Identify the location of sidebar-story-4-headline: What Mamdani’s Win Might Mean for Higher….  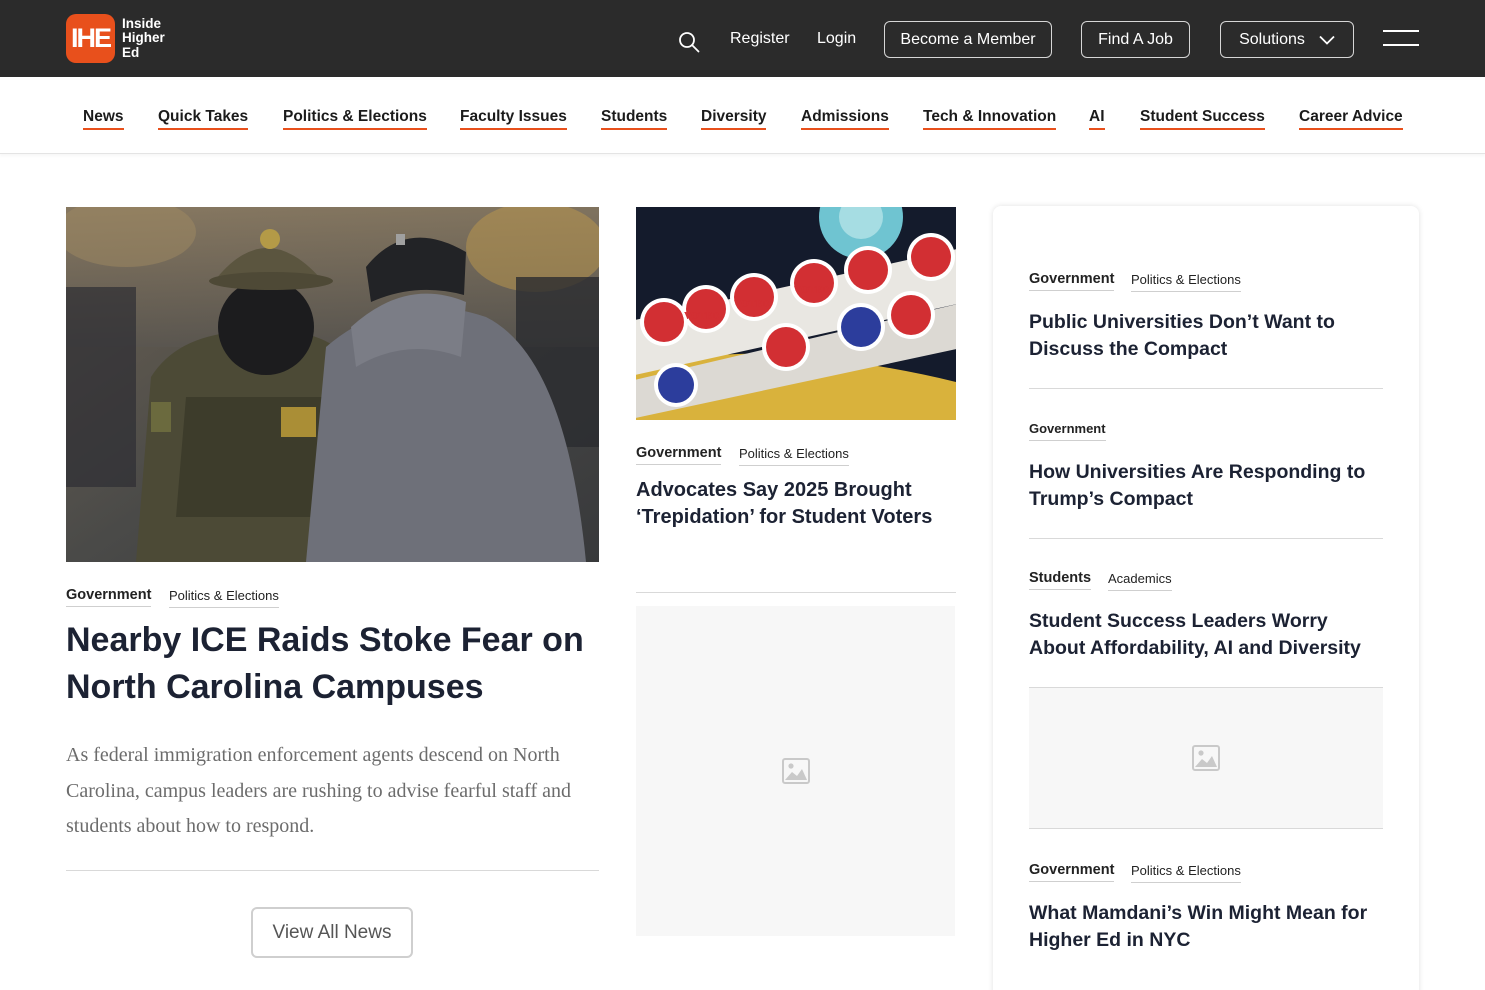
(1206, 926).